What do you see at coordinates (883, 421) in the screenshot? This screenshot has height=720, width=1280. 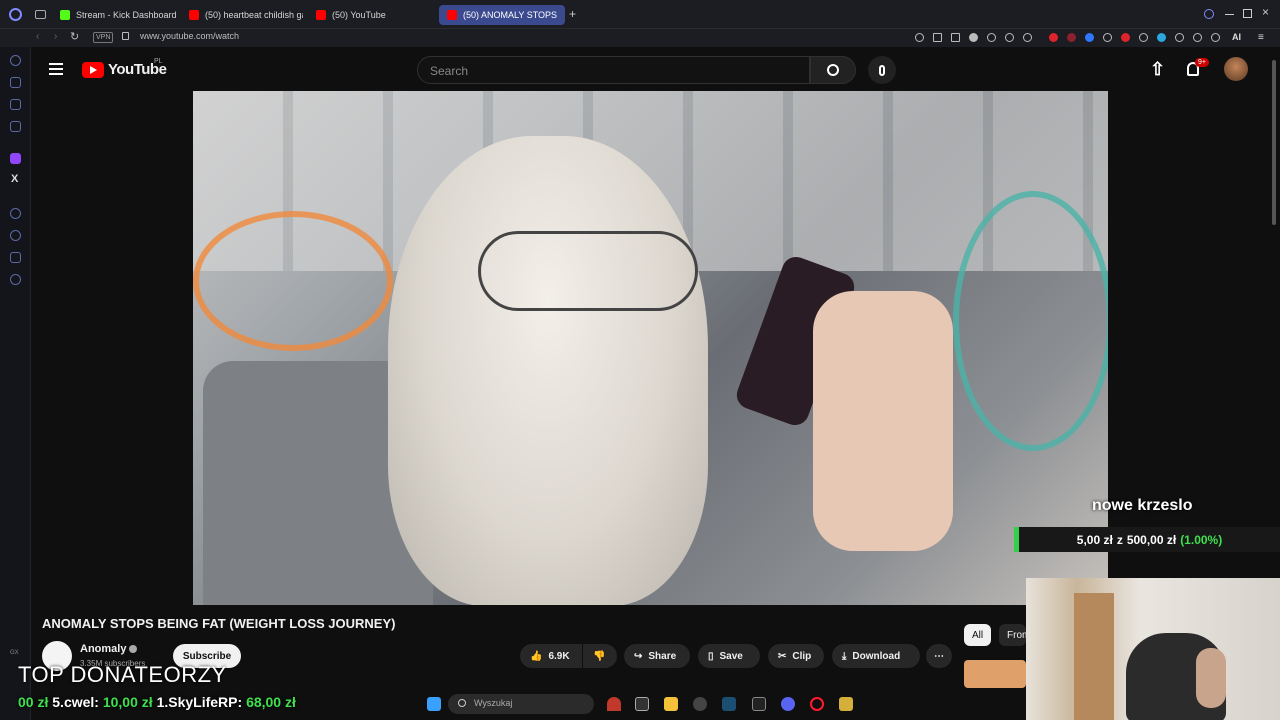 I see `video-hand` at bounding box center [883, 421].